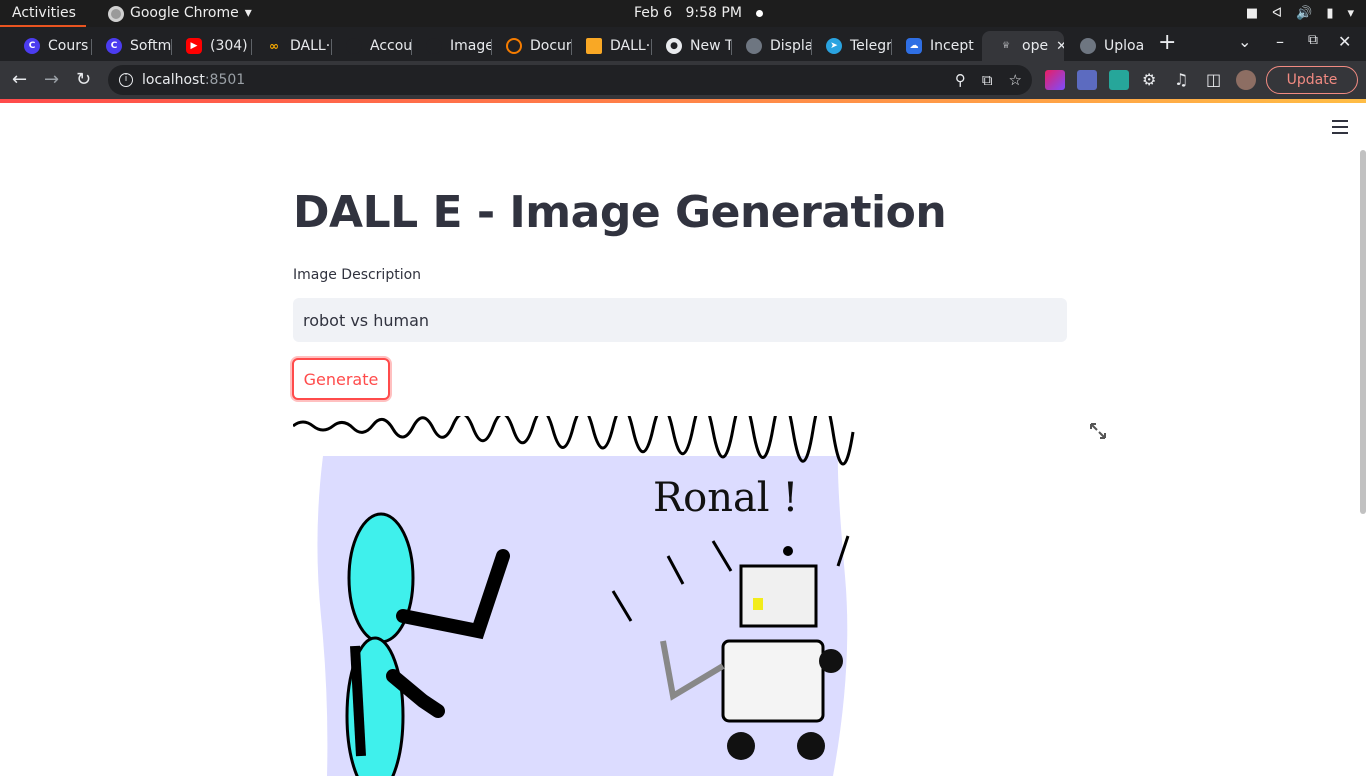 The image size is (1366, 776). What do you see at coordinates (1246, 80) in the screenshot?
I see `profile-avatar` at bounding box center [1246, 80].